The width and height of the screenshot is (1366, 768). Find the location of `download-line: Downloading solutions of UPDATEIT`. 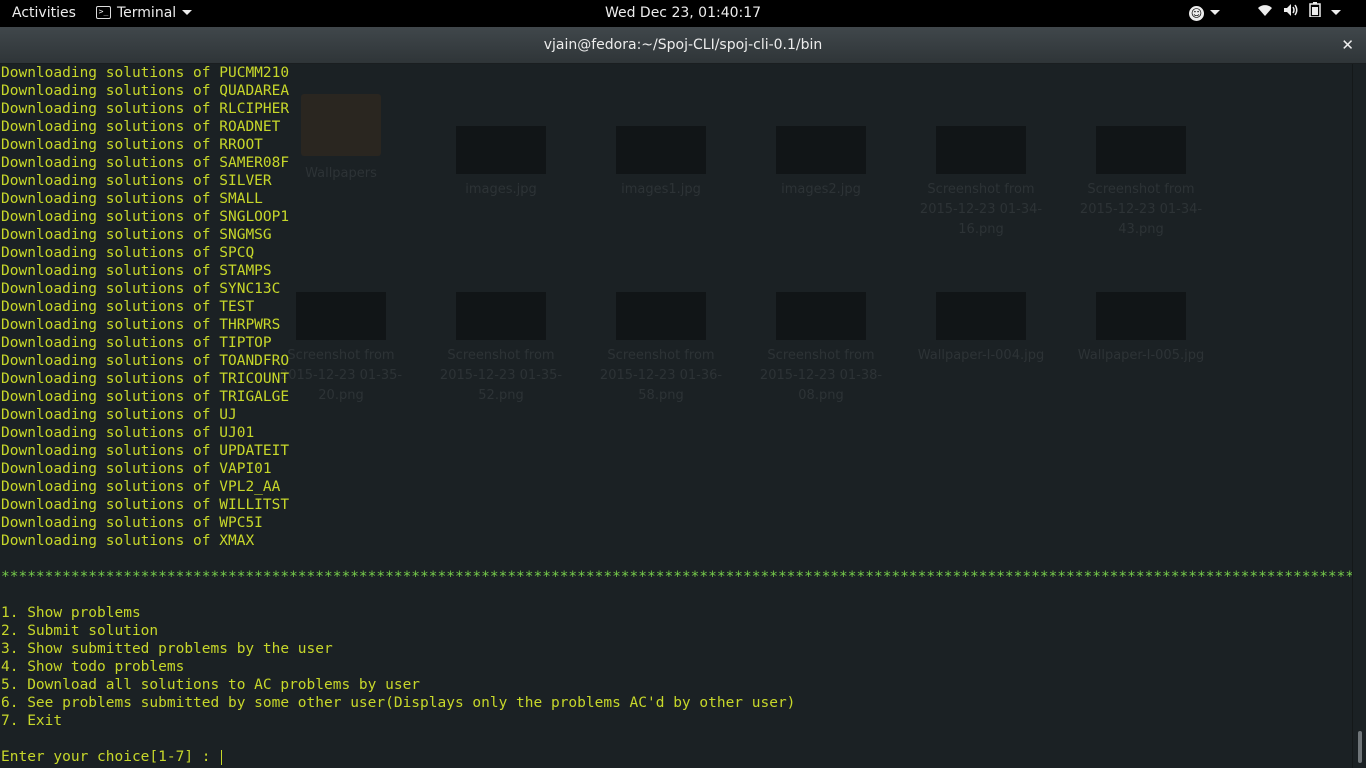

download-line: Downloading solutions of UPDATEIT is located at coordinates (676, 451).